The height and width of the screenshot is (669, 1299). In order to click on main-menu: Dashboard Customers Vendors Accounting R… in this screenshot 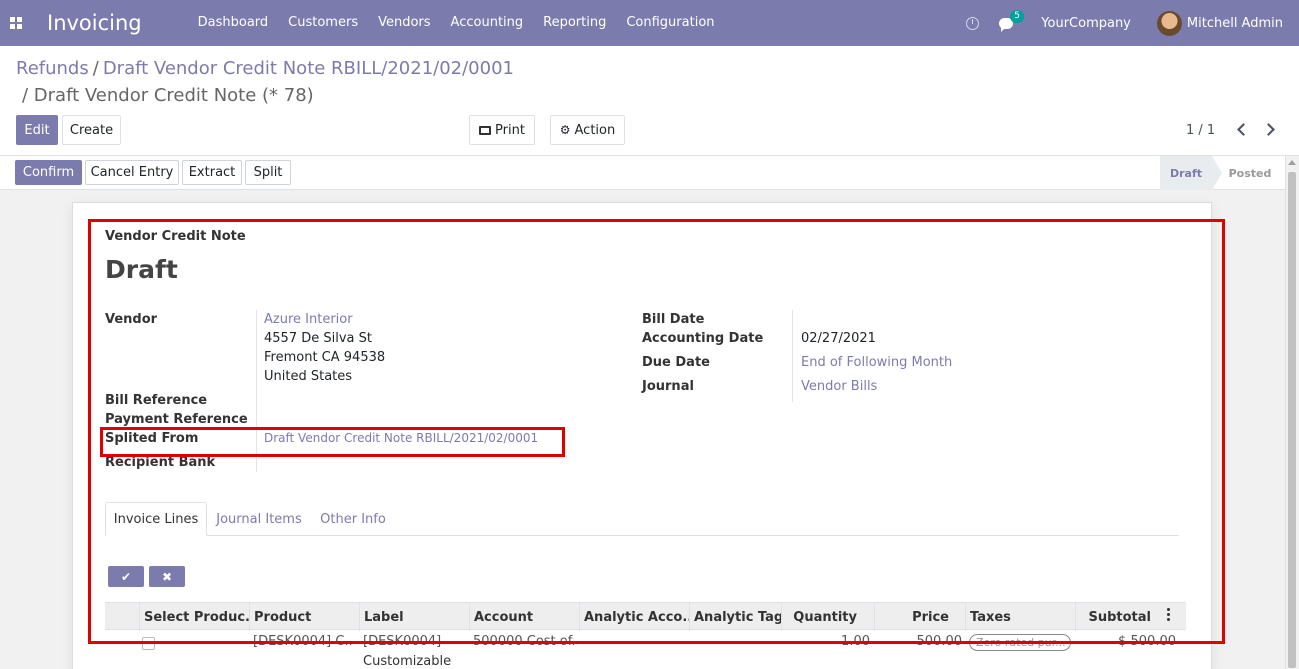, I will do `click(456, 23)`.